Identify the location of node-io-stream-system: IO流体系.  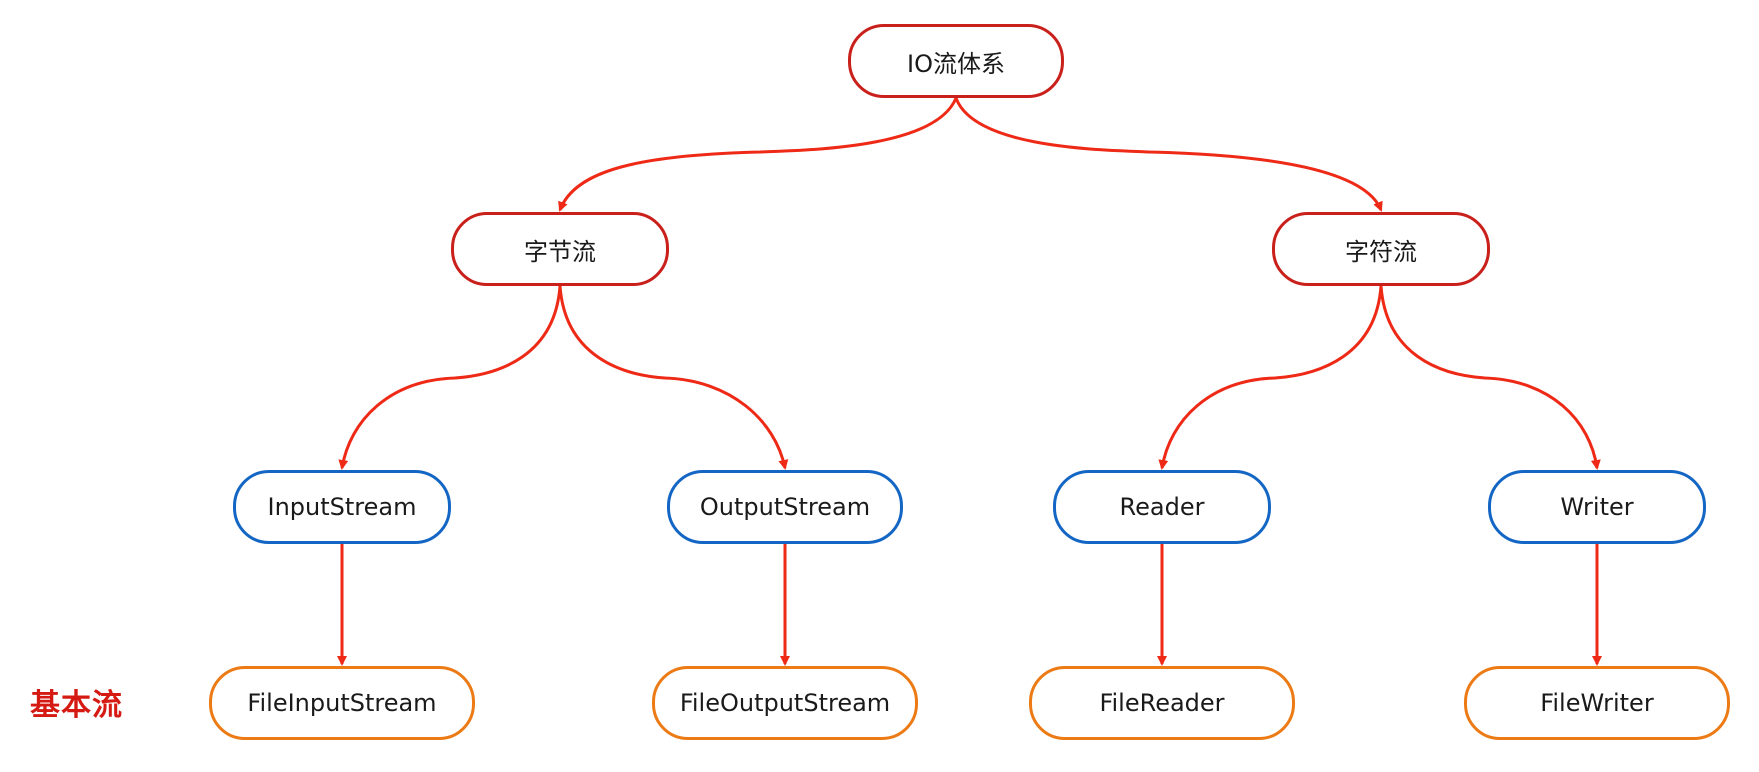
(956, 61).